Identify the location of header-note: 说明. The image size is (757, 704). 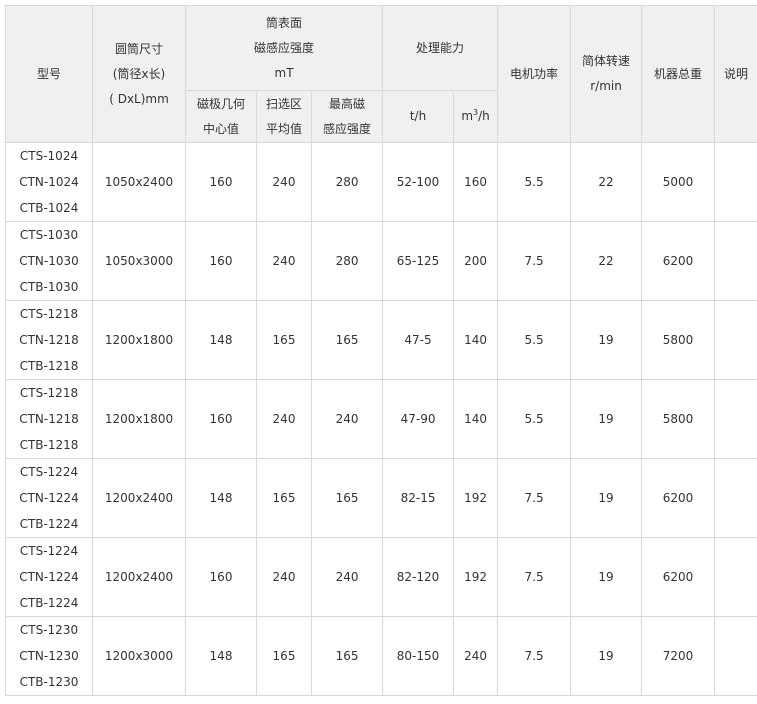
(735, 74).